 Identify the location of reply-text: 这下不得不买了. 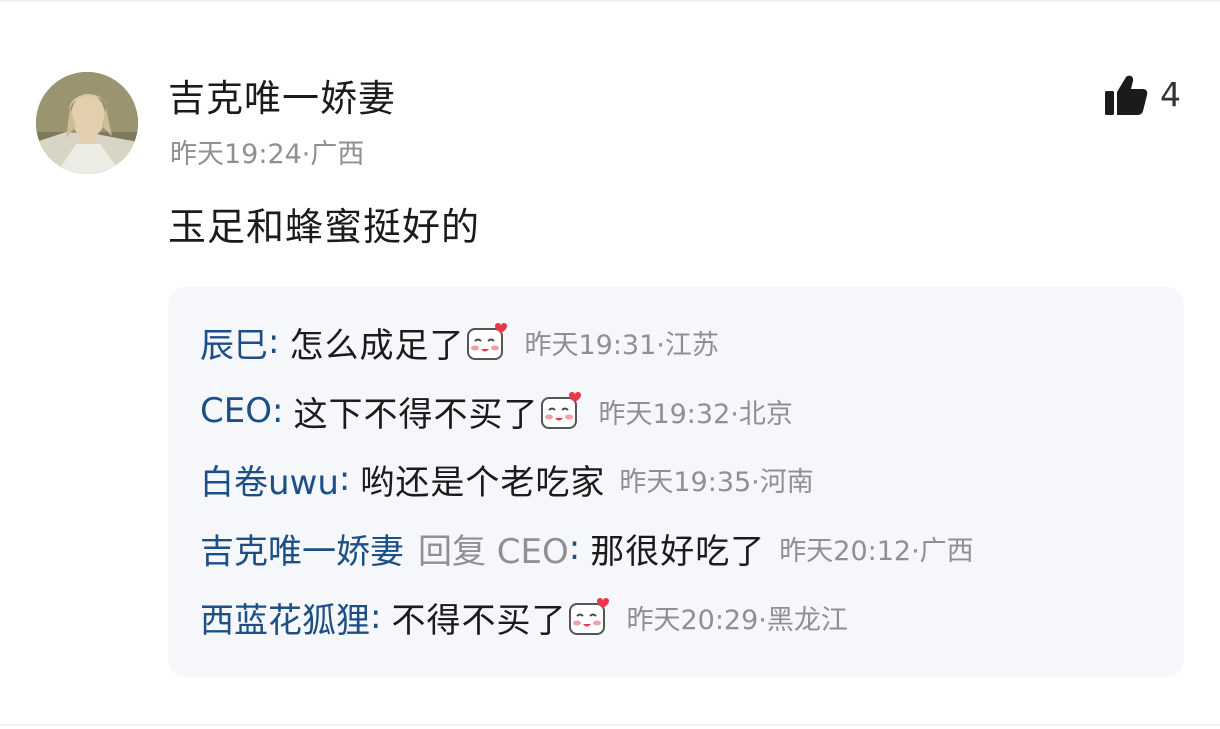
(416, 414).